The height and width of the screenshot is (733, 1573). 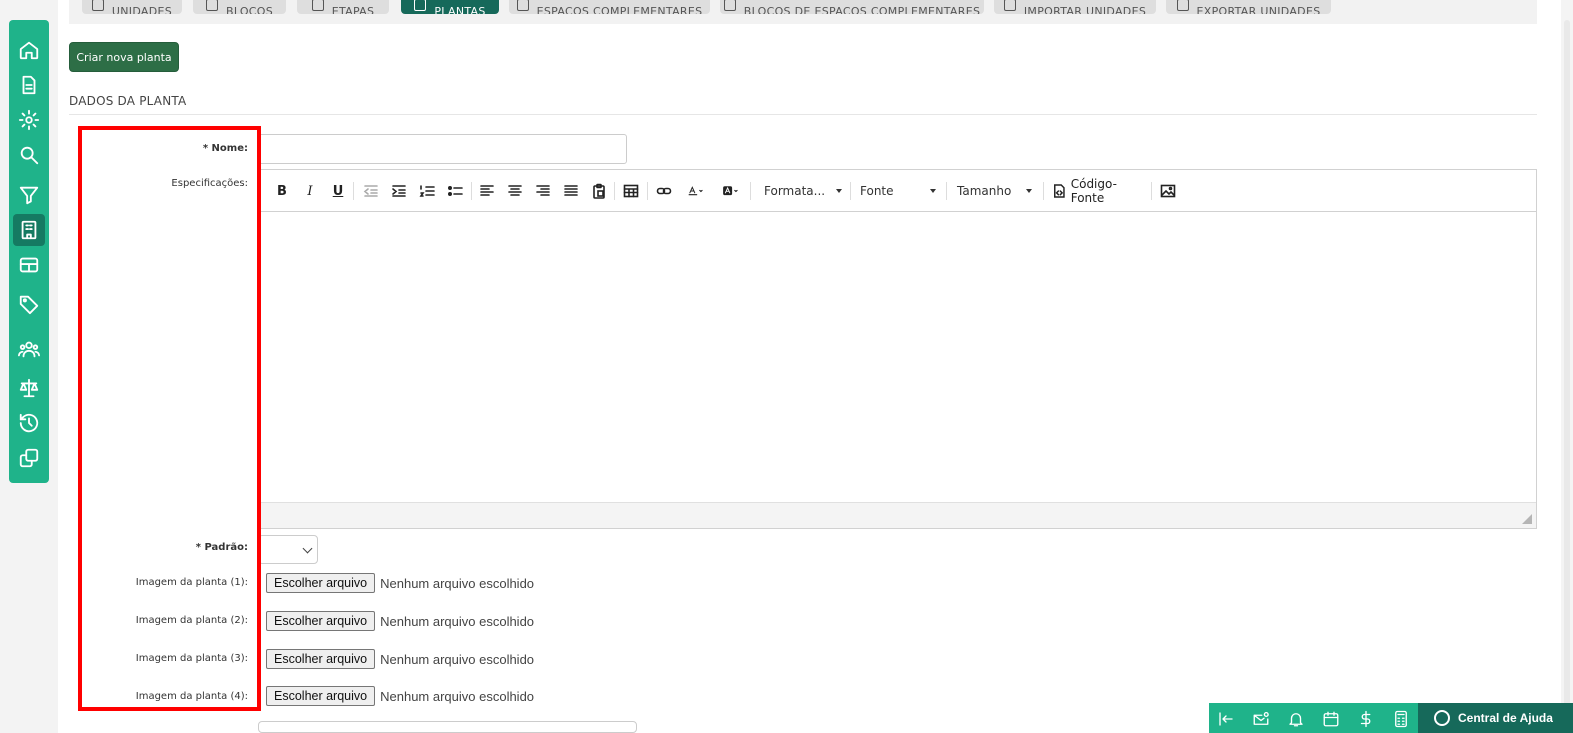 What do you see at coordinates (29, 230) in the screenshot?
I see `sidebar-building` at bounding box center [29, 230].